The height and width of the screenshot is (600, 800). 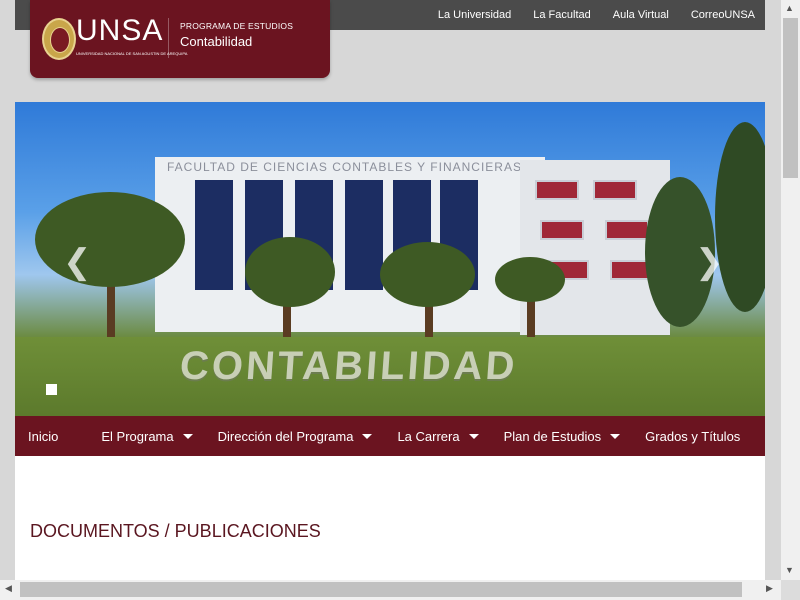 What do you see at coordinates (175, 531) in the screenshot?
I see `section-title: DOCUMENTOS / PUBLICACIONES` at bounding box center [175, 531].